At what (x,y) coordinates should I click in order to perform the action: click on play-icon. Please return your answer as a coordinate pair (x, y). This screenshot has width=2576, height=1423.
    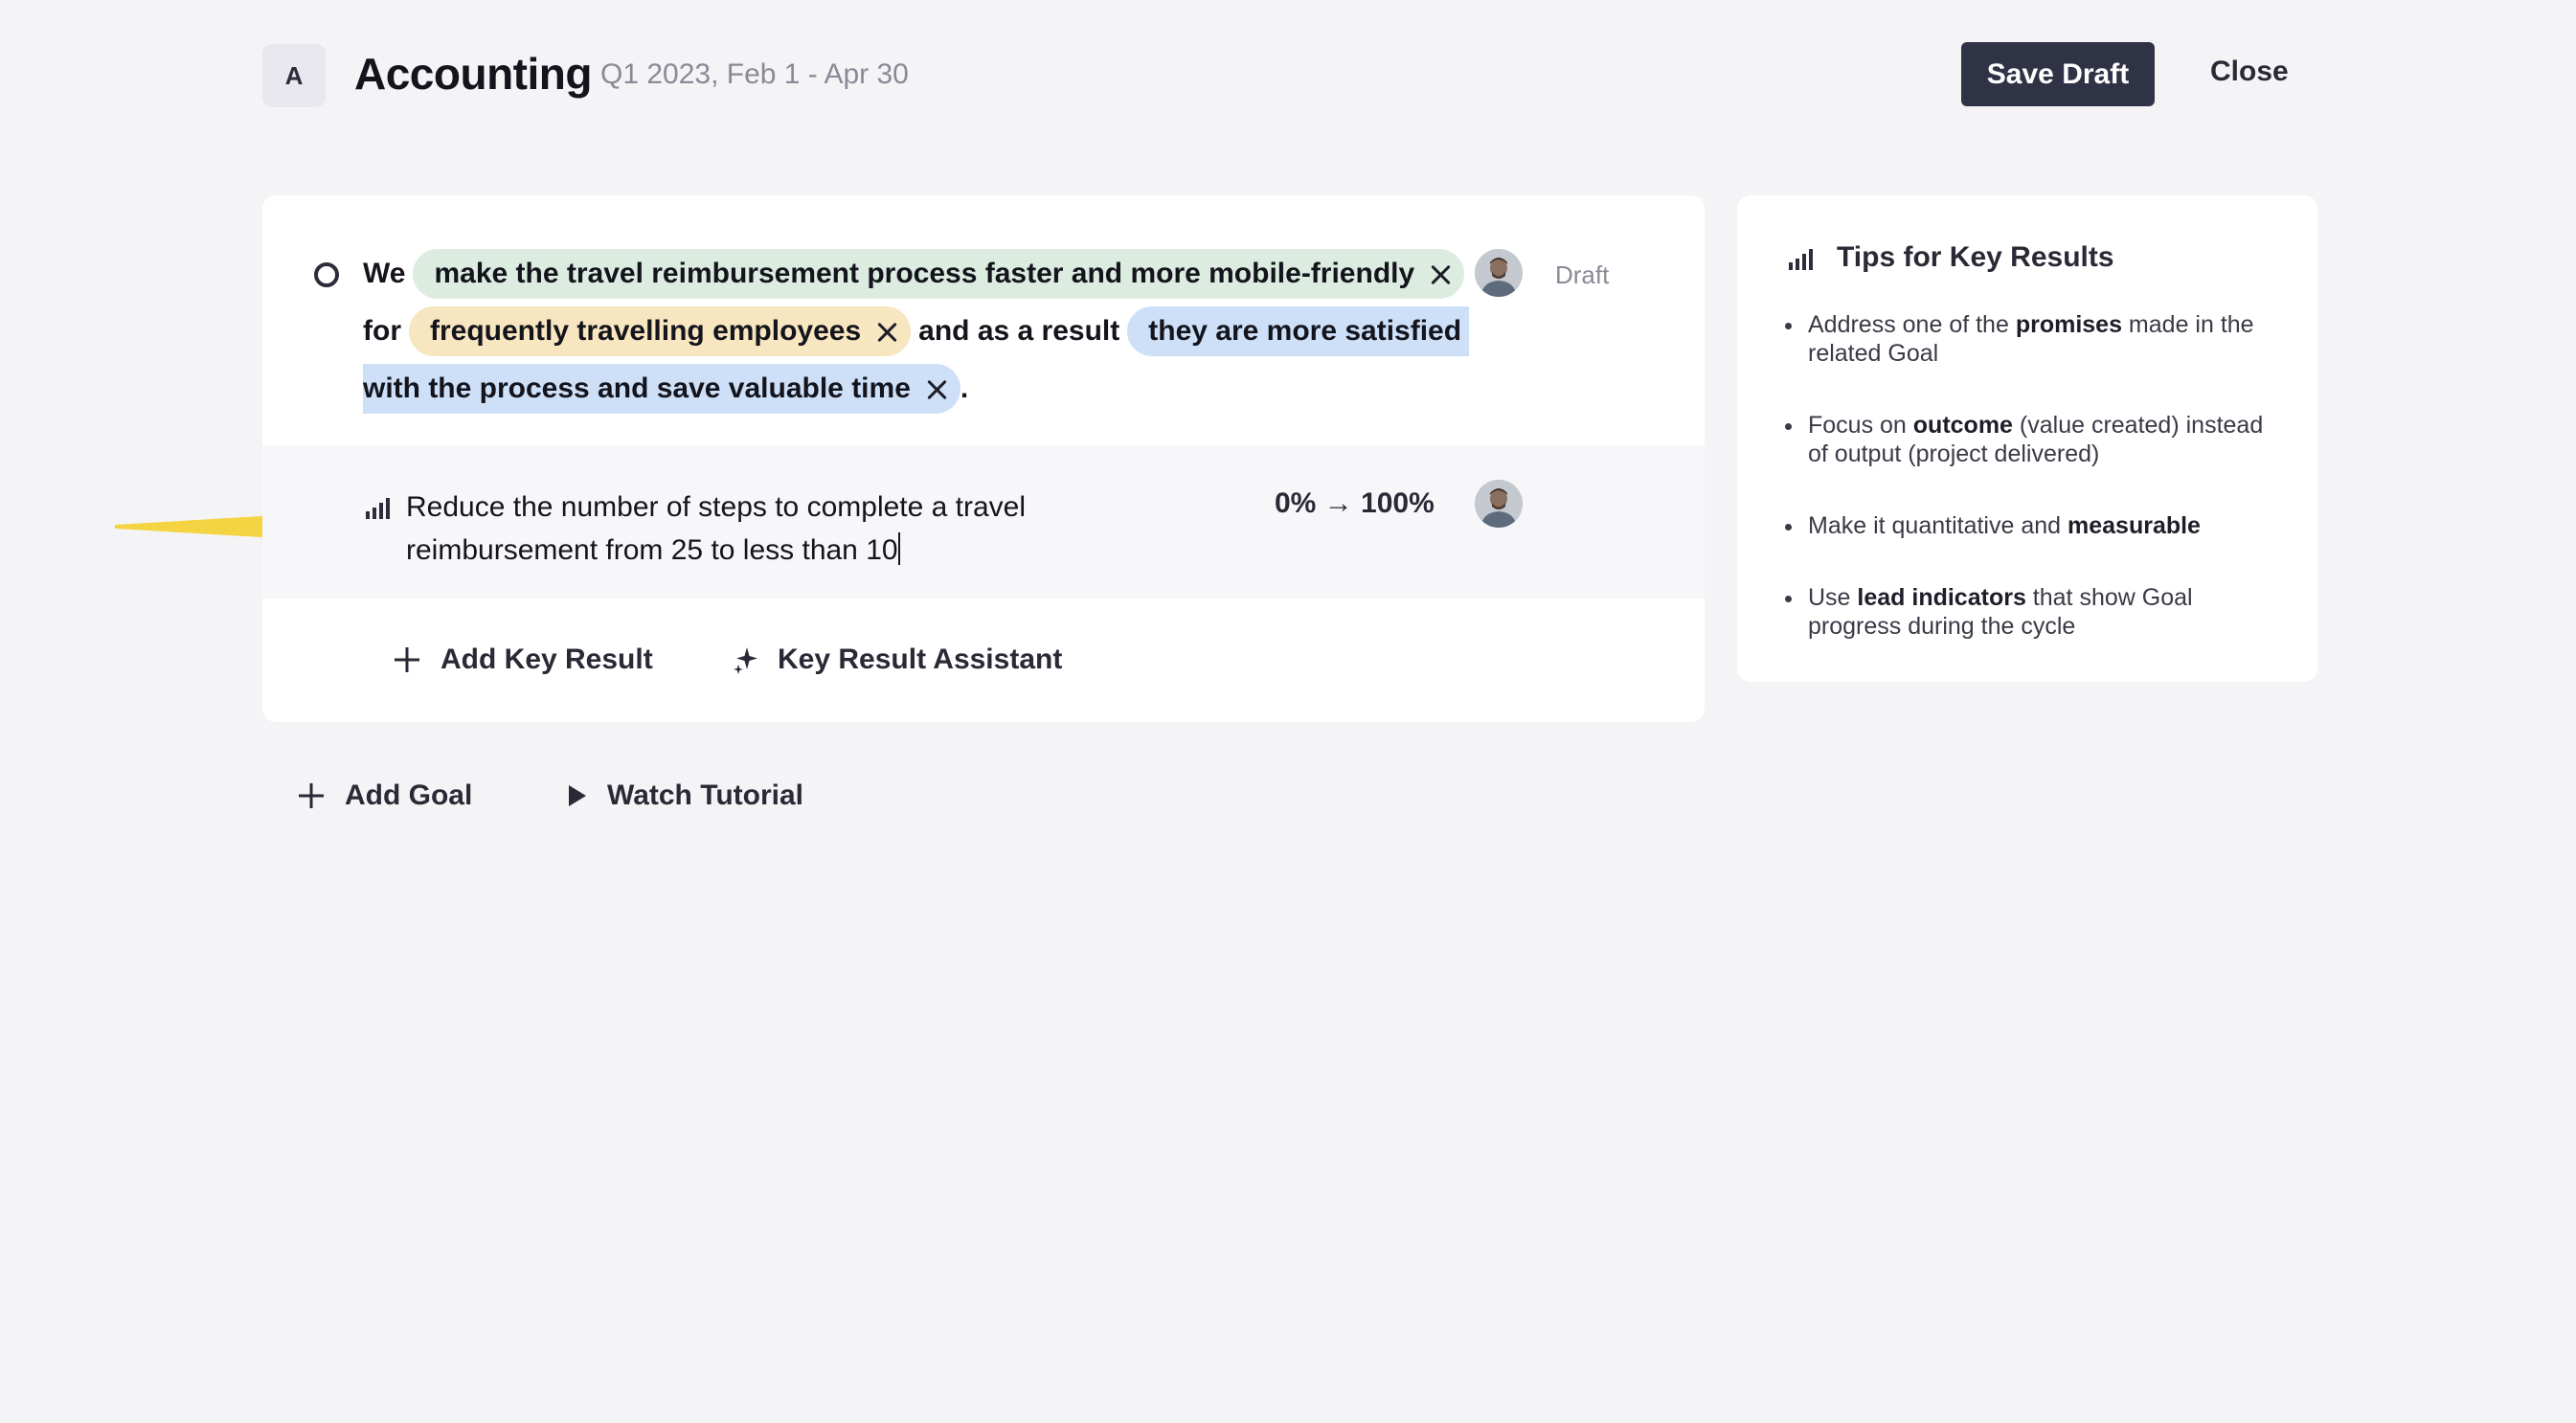
    Looking at the image, I should click on (577, 796).